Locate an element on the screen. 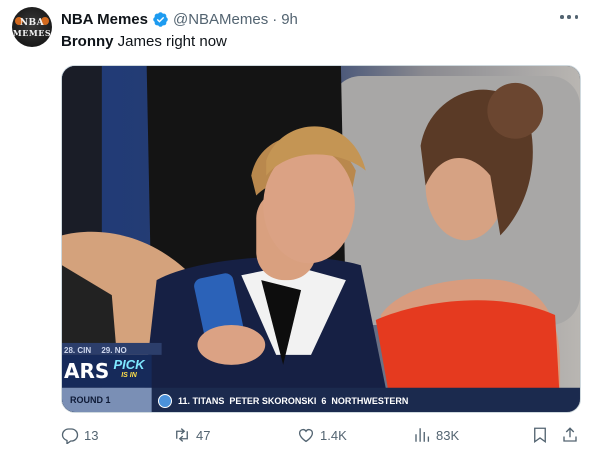 The height and width of the screenshot is (453, 595). repost-button: 47 is located at coordinates (191, 435).